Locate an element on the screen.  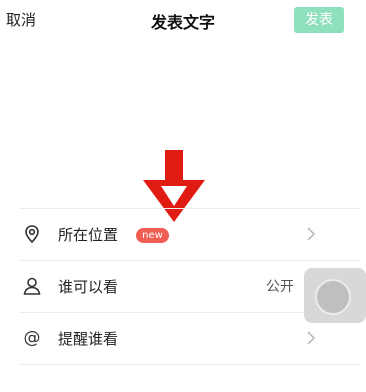
location-pin-icon is located at coordinates (32, 234).